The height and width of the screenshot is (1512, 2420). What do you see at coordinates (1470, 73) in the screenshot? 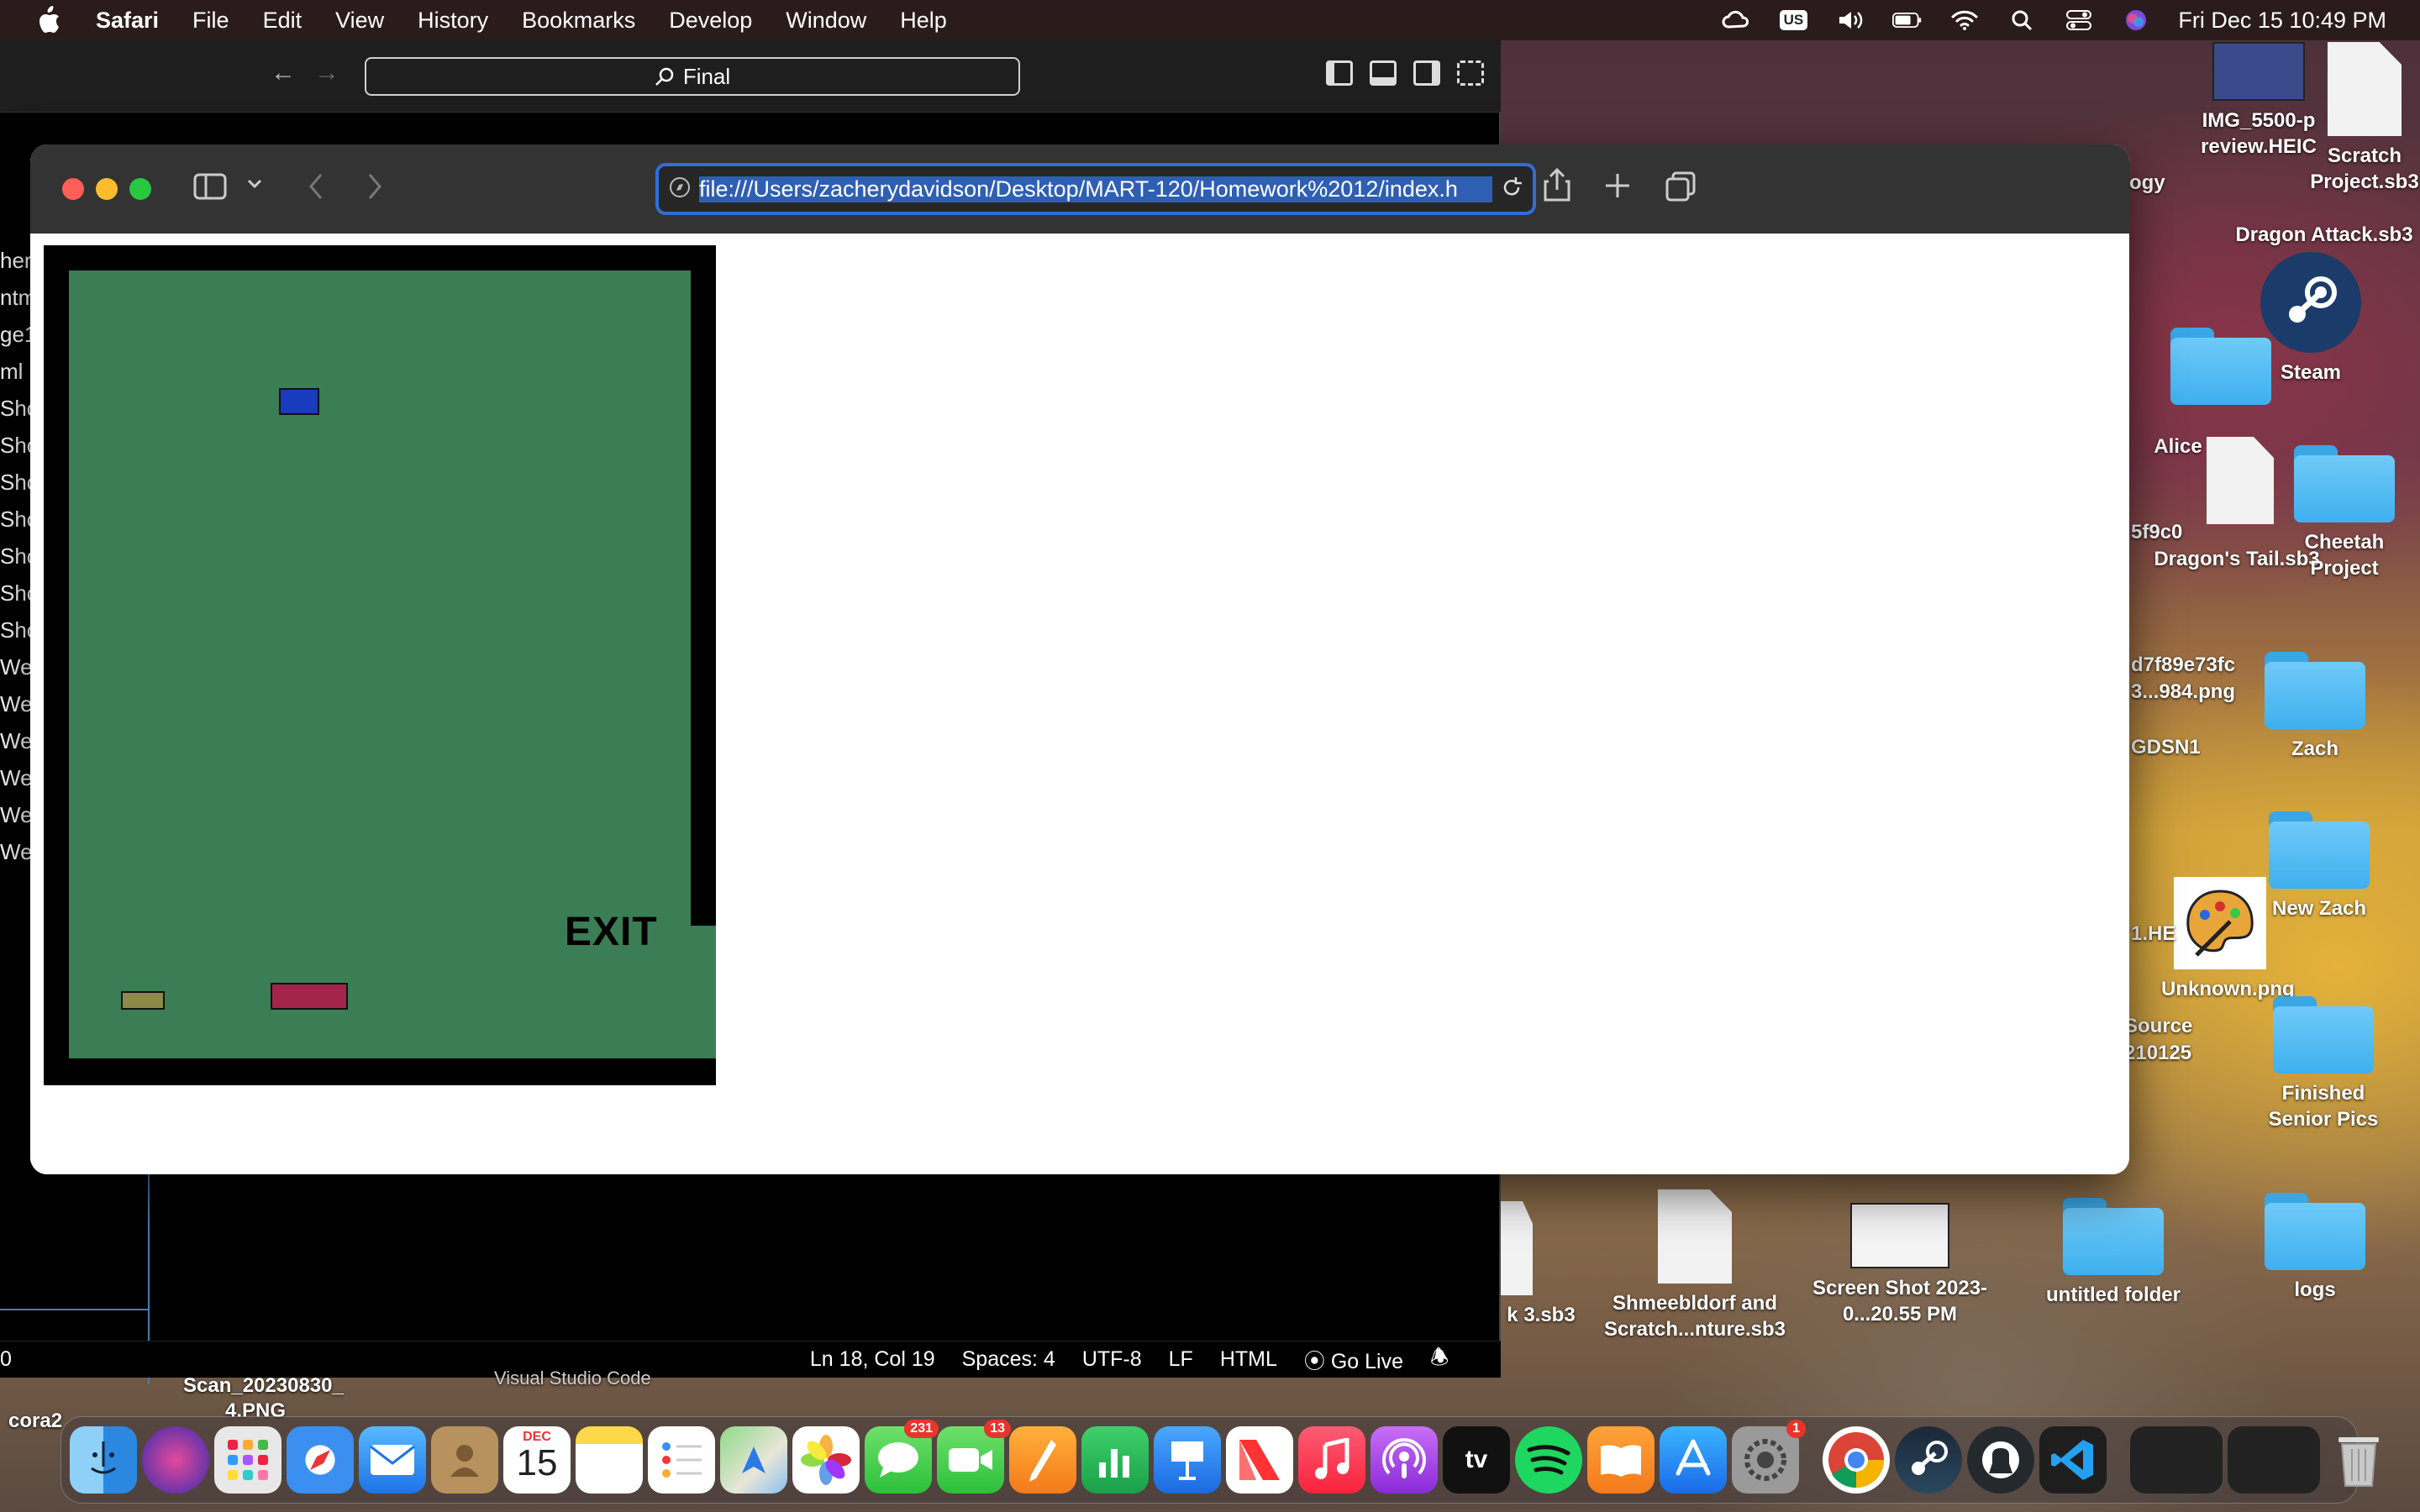
I see `customize-layout-icon` at bounding box center [1470, 73].